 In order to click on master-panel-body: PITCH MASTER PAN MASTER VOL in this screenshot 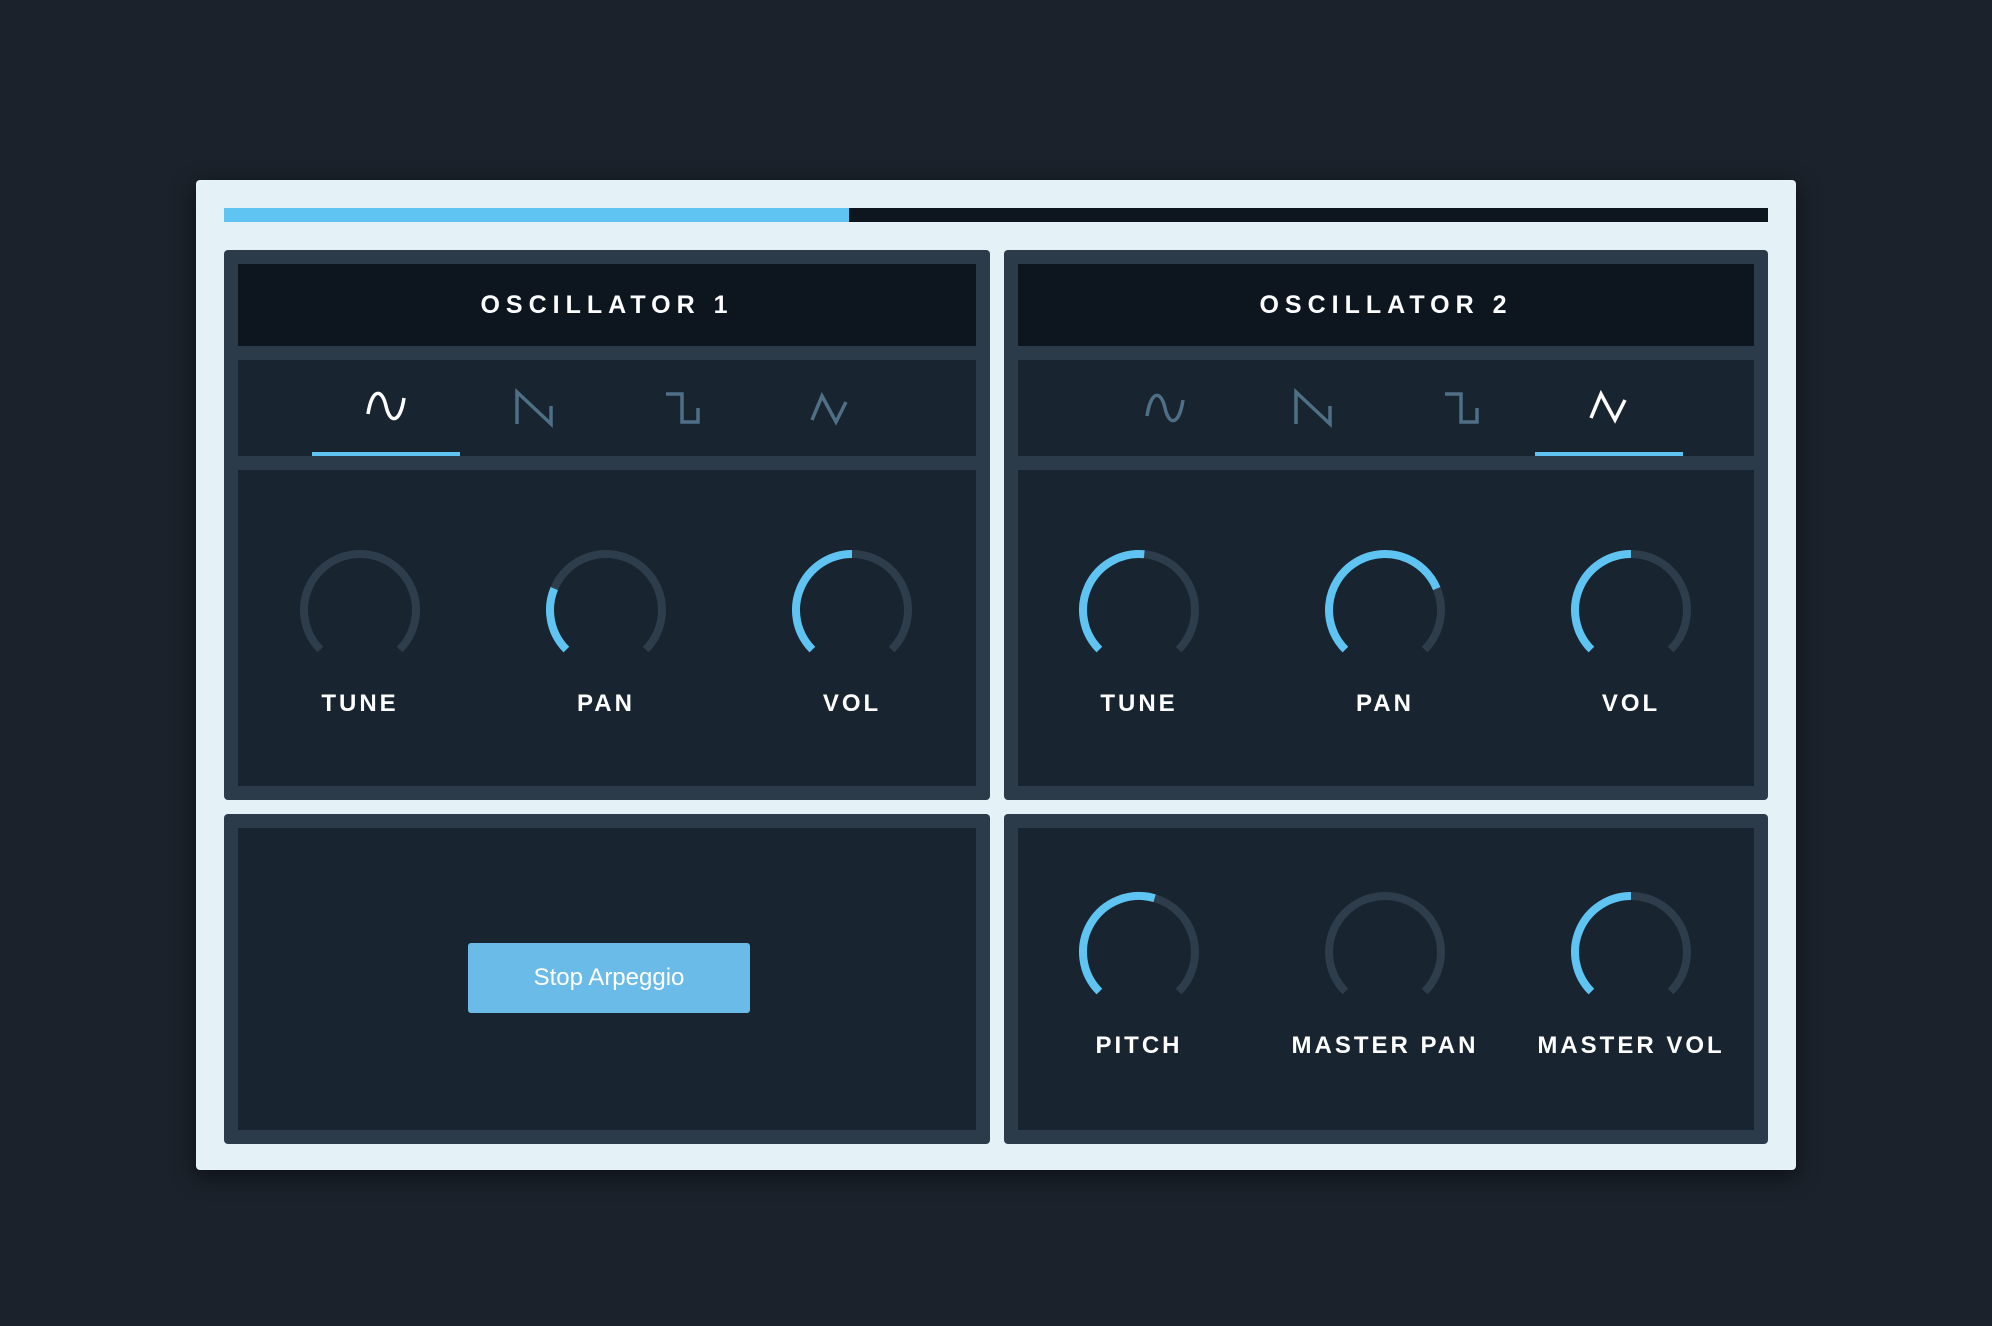, I will do `click(1386, 979)`.